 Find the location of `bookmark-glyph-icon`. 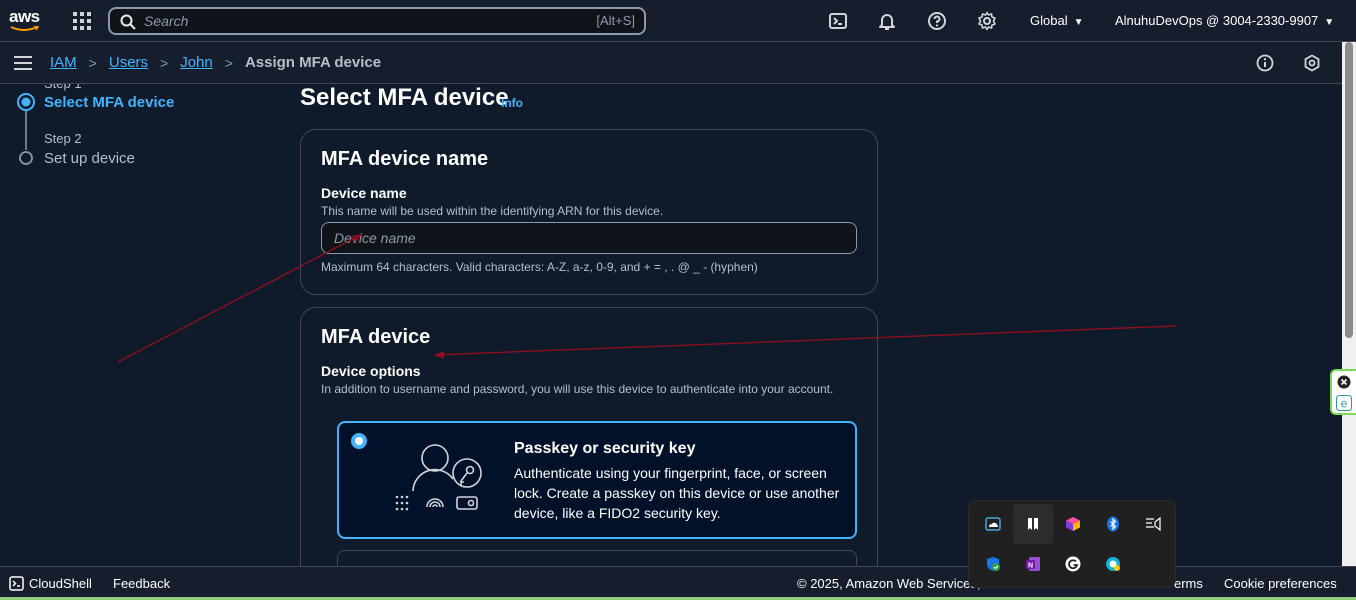

bookmark-glyph-icon is located at coordinates (1033, 524).